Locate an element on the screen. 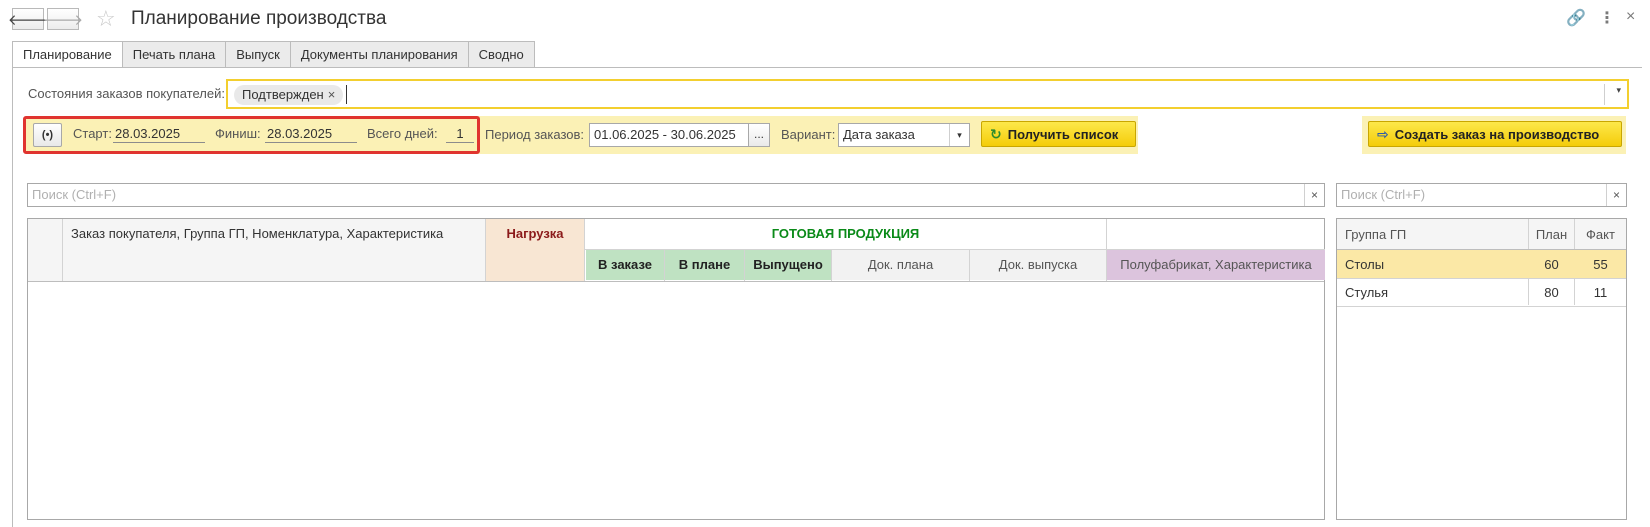 The height and width of the screenshot is (527, 1650). row-selector-header is located at coordinates (45, 250).